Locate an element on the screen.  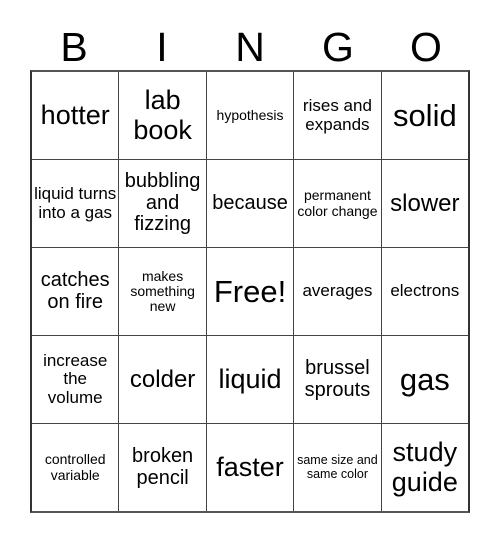
bingo-cell-label: Free! is located at coordinates (250, 291).